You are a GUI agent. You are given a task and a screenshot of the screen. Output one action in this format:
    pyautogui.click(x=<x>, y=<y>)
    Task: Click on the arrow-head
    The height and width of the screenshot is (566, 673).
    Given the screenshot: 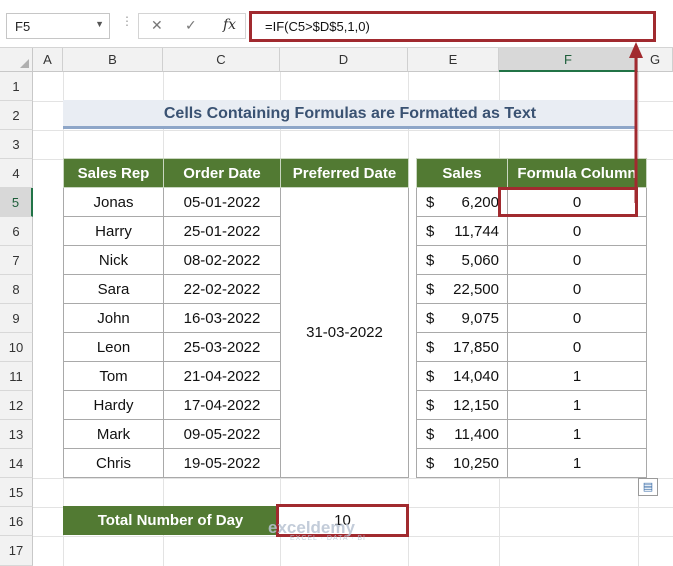 What is the action you would take?
    pyautogui.click(x=636, y=50)
    